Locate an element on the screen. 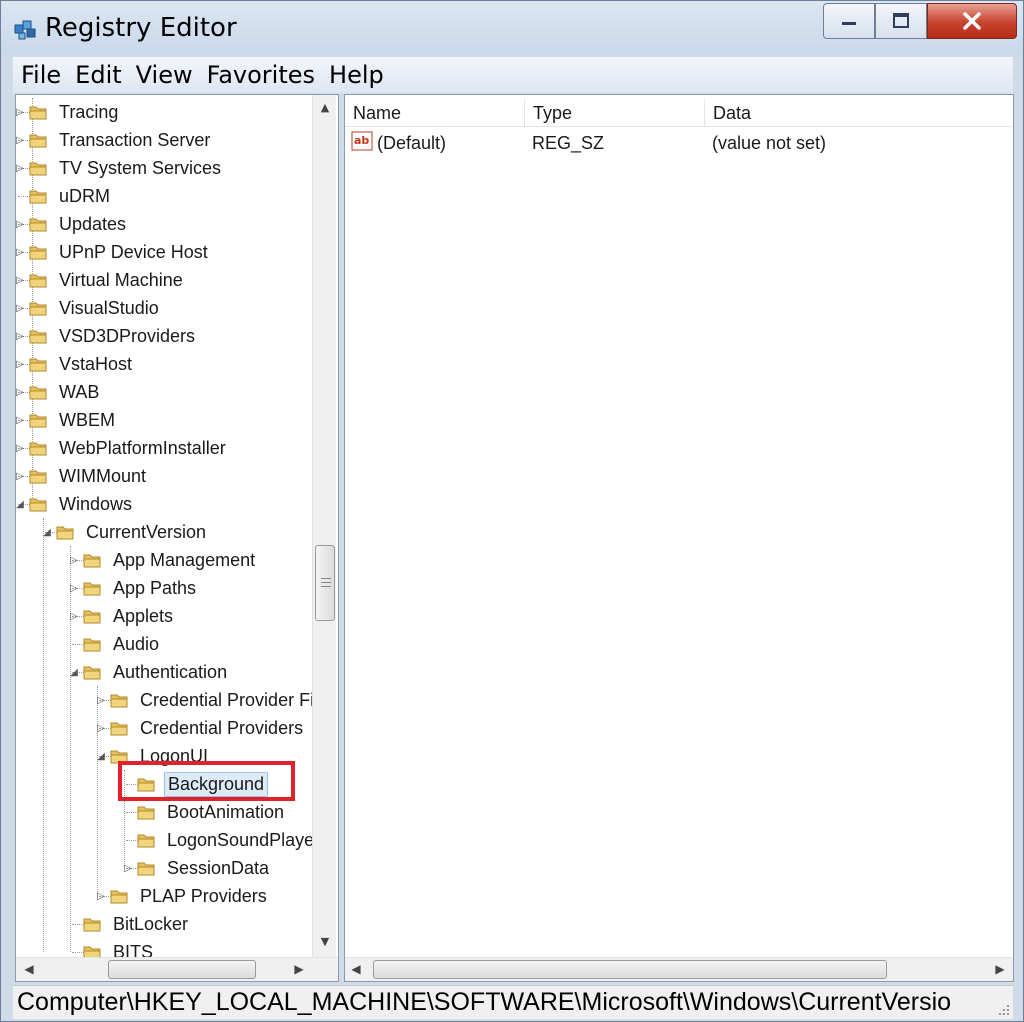 The width and height of the screenshot is (1024, 1022). tree-item: ◢ Windows is located at coordinates (75, 504).